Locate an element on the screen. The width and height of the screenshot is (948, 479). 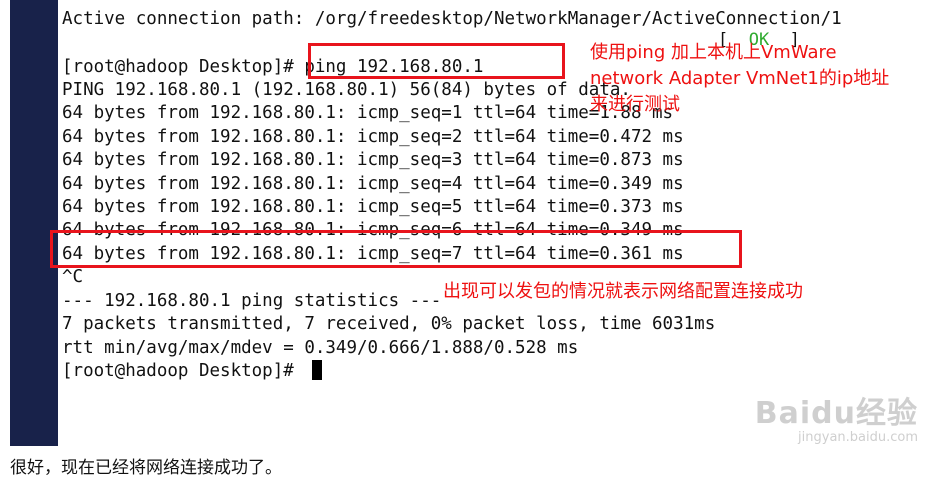
terminal-line-statistics-header: --- 192.168.80.1 ping statistics --- is located at coordinates (252, 301).